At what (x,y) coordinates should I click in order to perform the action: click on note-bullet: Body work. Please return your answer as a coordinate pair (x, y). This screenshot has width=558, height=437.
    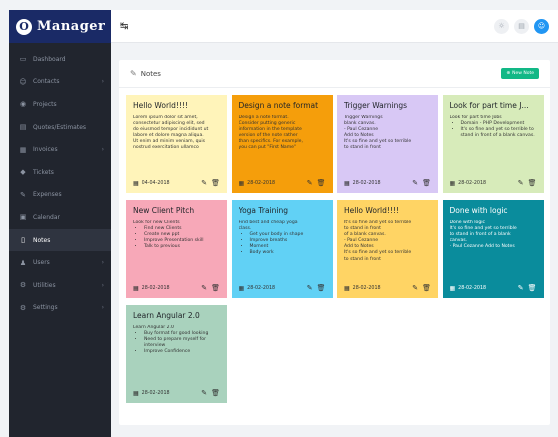
    Looking at the image, I should click on (288, 253).